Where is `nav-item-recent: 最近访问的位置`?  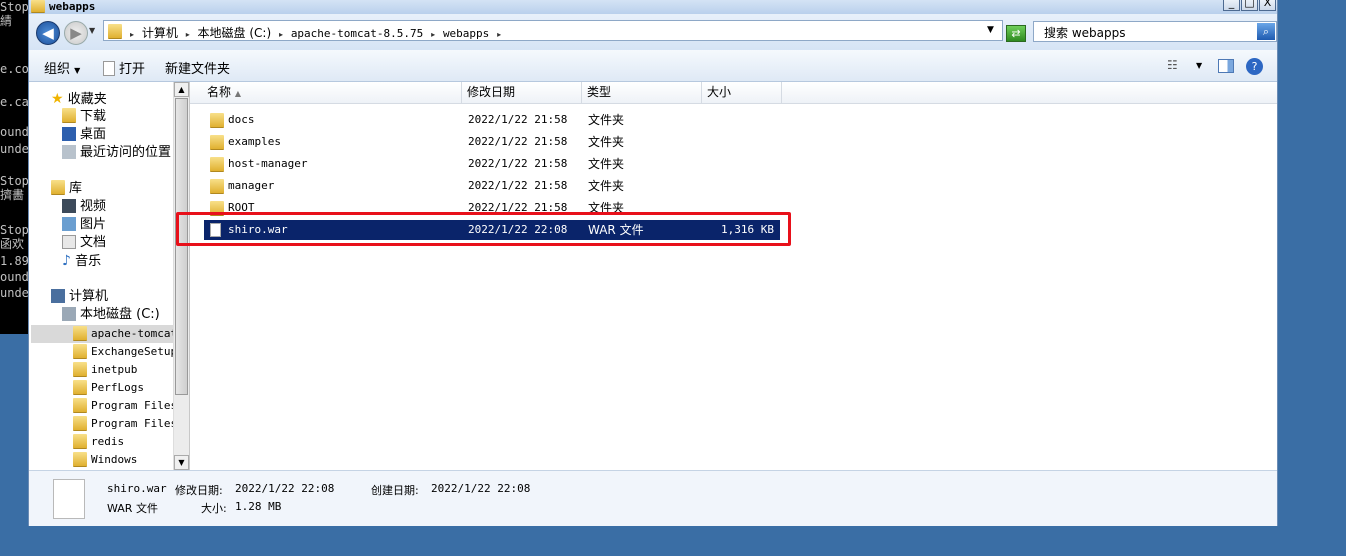 nav-item-recent: 最近访问的位置 is located at coordinates (116, 153).